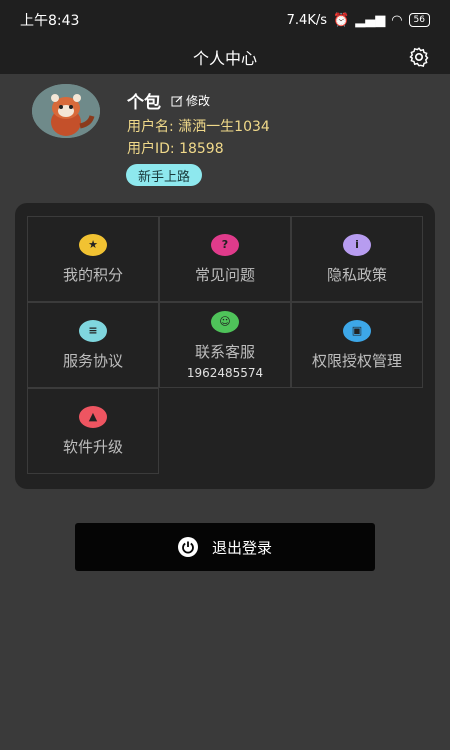 This screenshot has width=450, height=750. I want to click on menu-item-label: 软件升级, so click(92, 446).